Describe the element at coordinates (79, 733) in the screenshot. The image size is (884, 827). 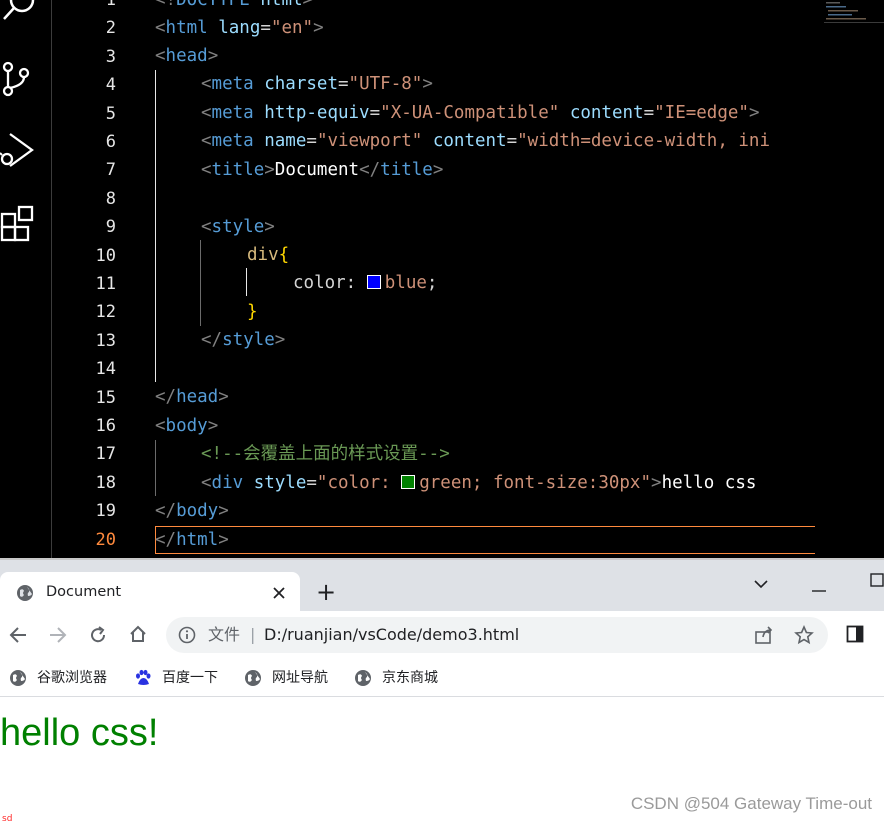
I see `hello-text: hello css!` at that location.